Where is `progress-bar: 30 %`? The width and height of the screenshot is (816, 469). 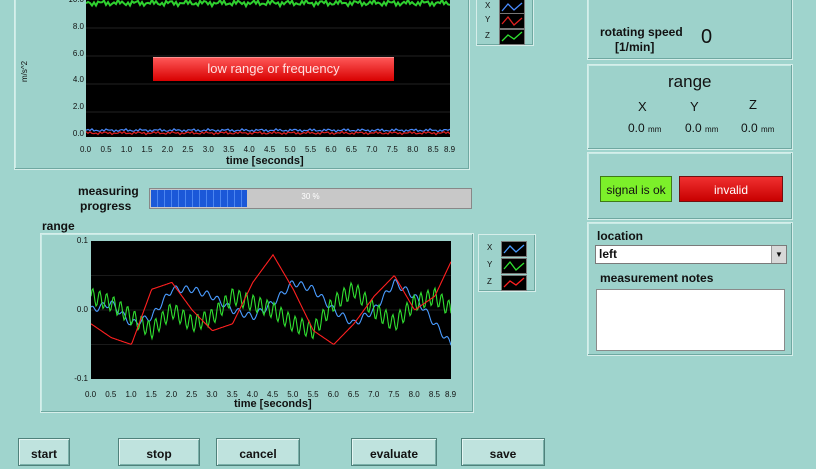 progress-bar: 30 % is located at coordinates (310, 198).